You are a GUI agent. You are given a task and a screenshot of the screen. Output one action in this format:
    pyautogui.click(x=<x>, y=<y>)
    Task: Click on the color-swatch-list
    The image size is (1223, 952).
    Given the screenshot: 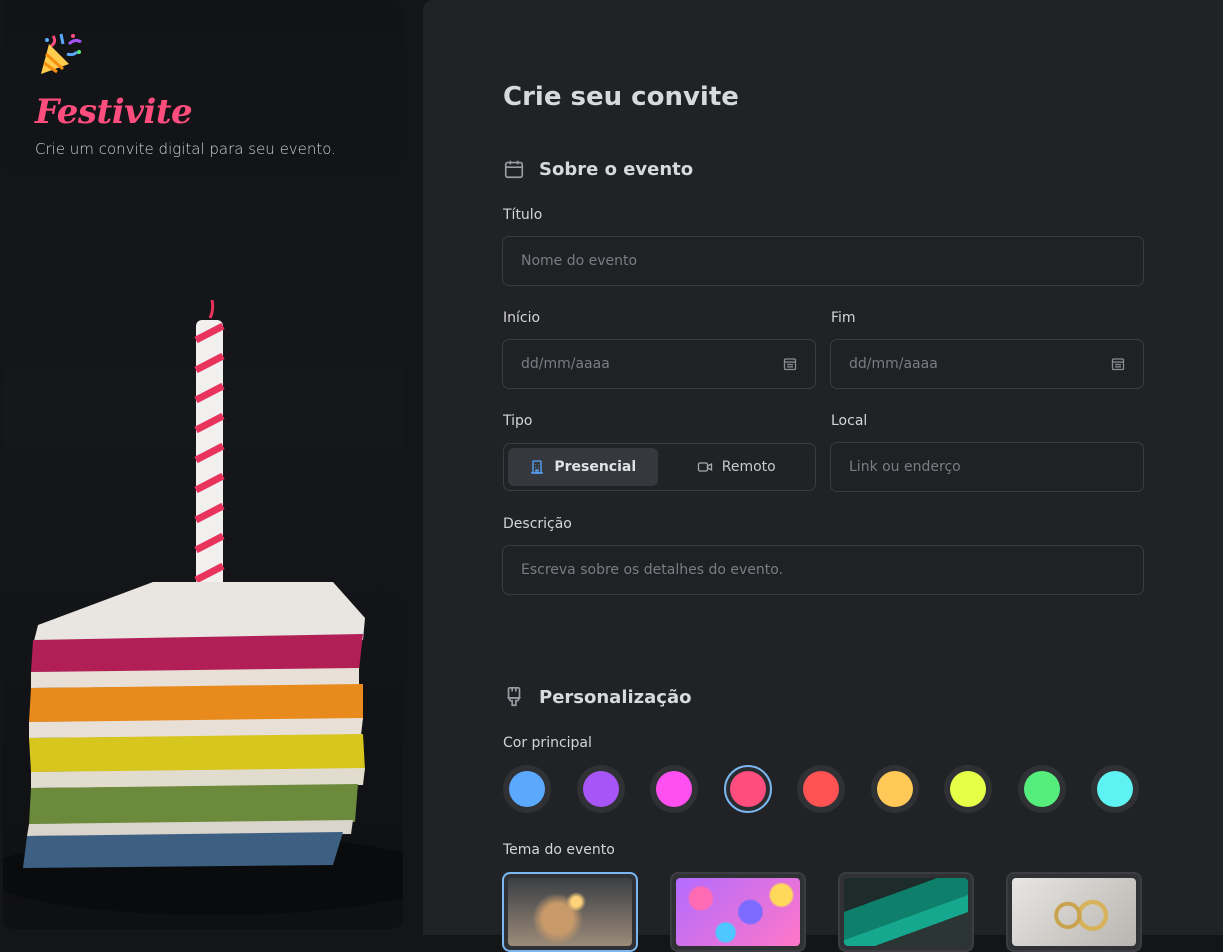 What is the action you would take?
    pyautogui.click(x=821, y=789)
    